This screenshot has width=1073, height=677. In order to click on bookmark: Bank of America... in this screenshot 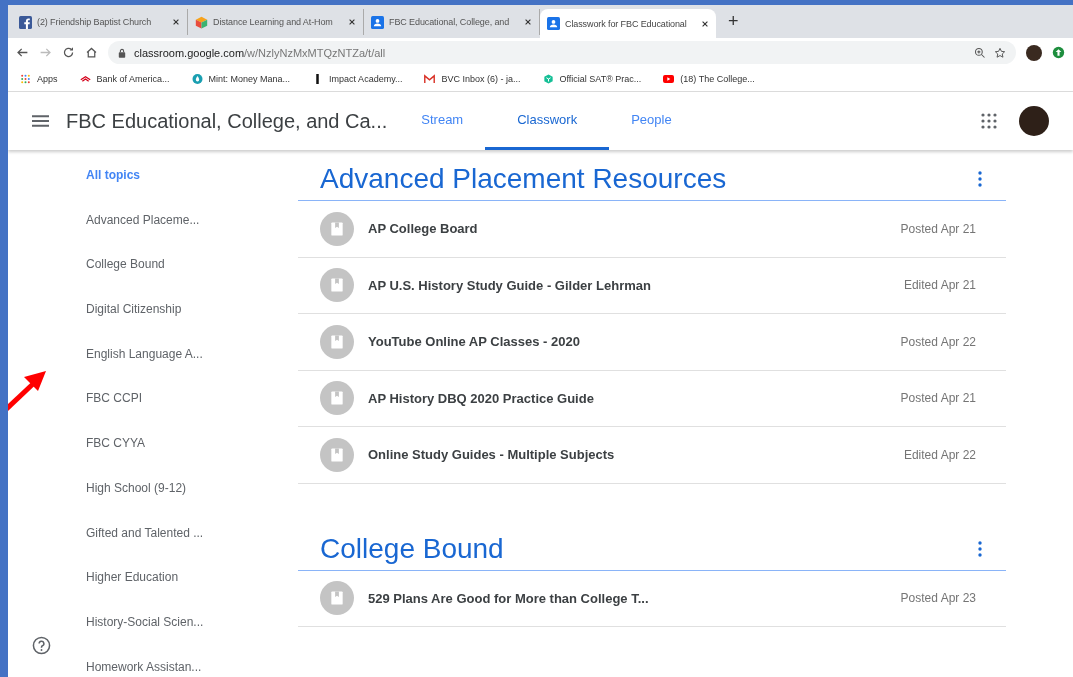, I will do `click(124, 79)`.